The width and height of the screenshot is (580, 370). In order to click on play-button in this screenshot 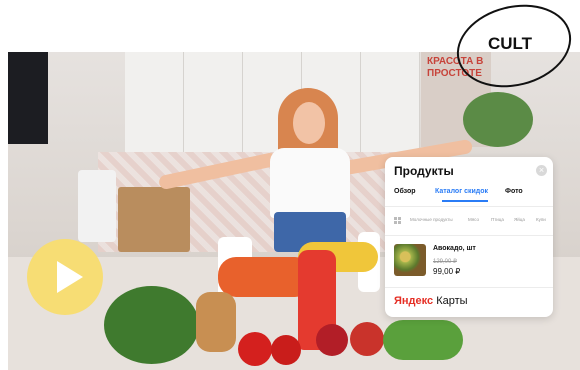, I will do `click(65, 277)`.